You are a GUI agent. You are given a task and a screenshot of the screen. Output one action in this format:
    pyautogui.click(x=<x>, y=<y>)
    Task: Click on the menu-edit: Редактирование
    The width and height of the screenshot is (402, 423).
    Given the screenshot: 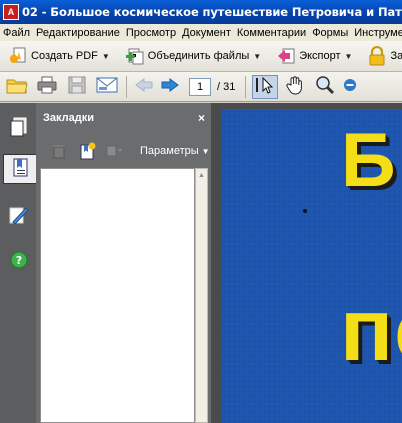 What is the action you would take?
    pyautogui.click(x=78, y=33)
    